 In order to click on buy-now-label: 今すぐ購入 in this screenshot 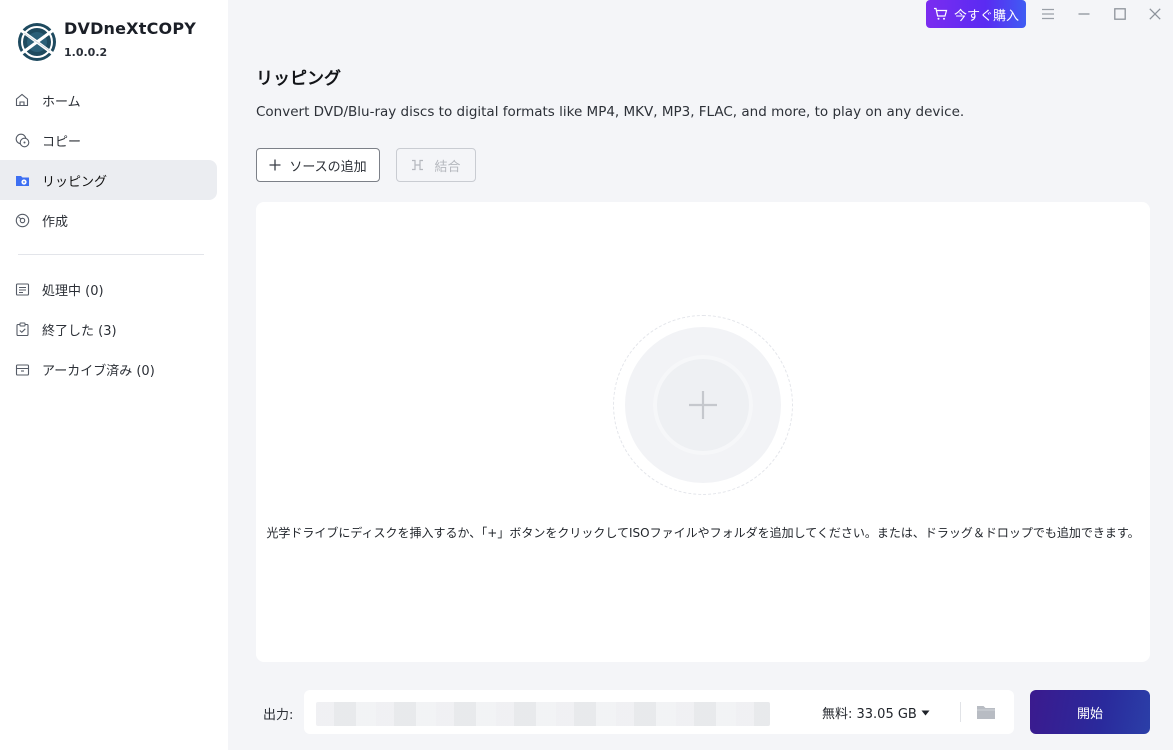, I will do `click(986, 16)`.